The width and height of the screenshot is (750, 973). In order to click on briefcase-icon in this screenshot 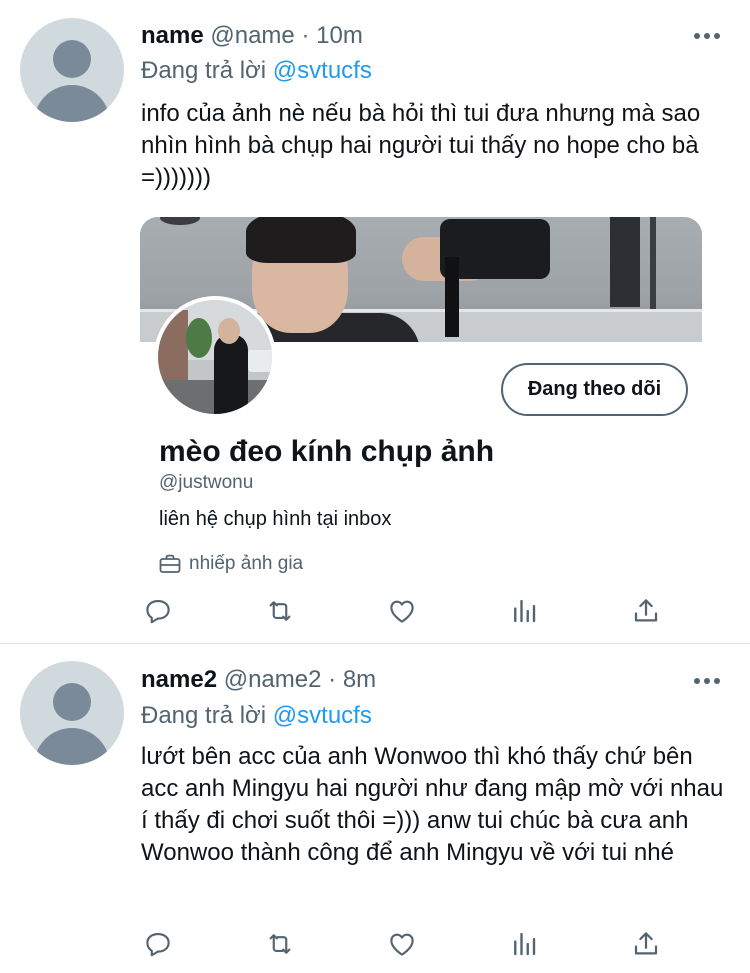, I will do `click(170, 563)`.